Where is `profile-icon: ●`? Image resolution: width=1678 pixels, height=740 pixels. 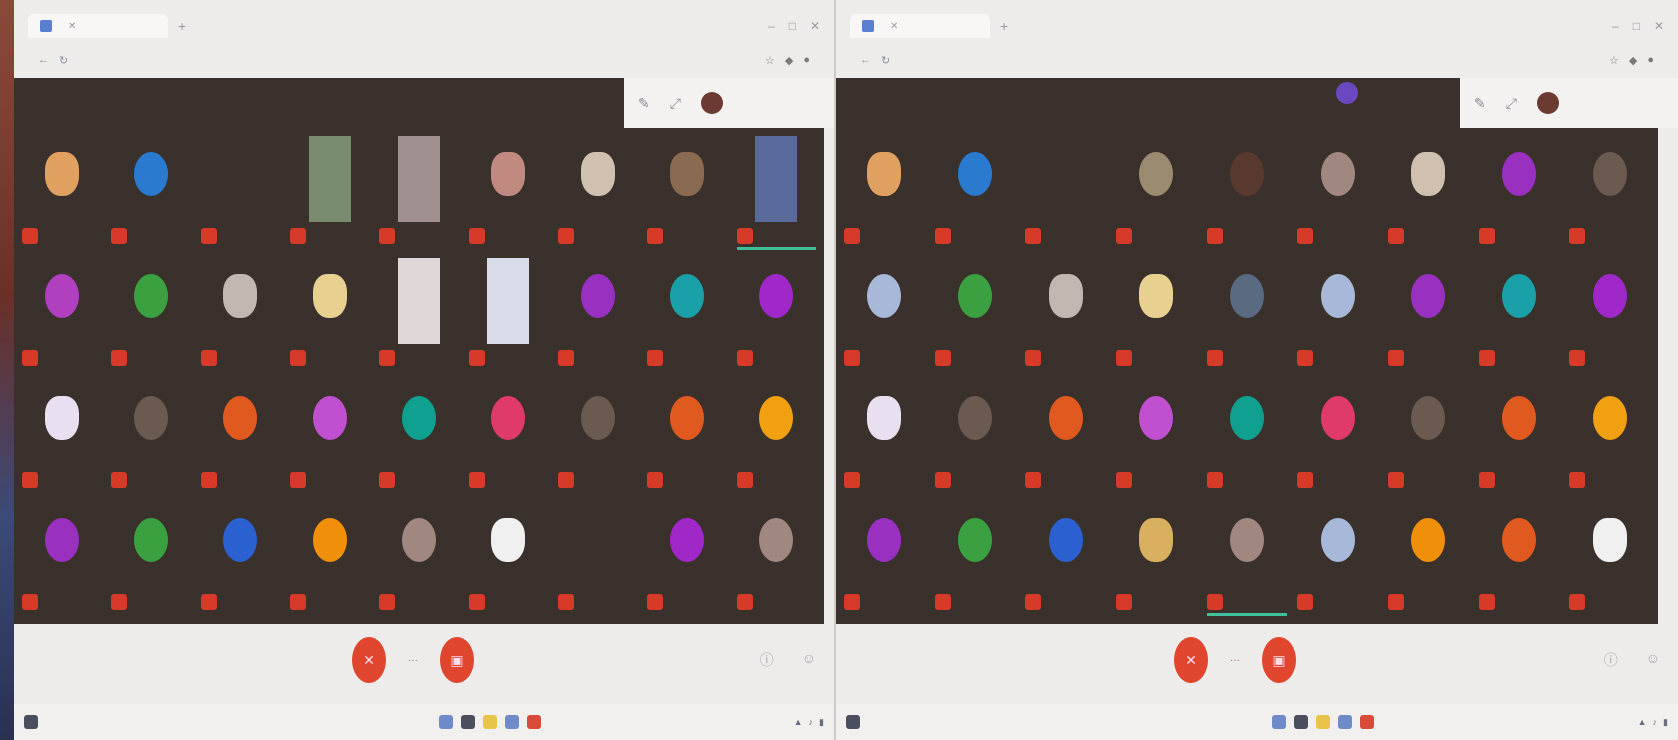 profile-icon: ● is located at coordinates (1650, 60).